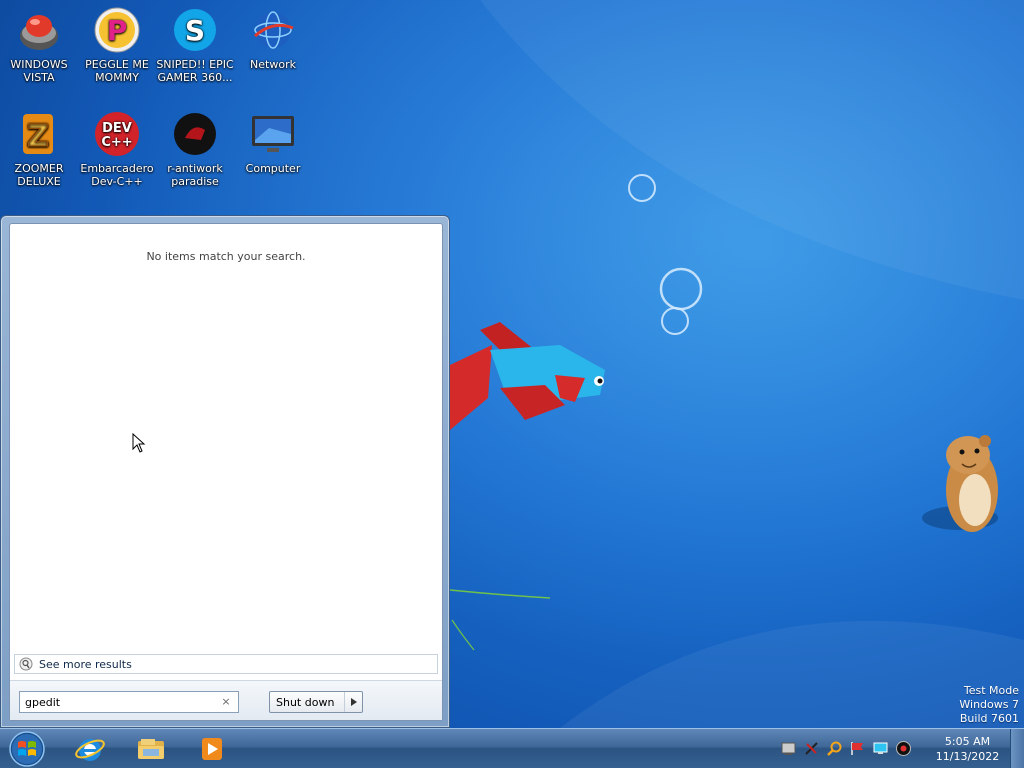 The width and height of the screenshot is (1024, 768). I want to click on file-explorer-icon, so click(151, 749).